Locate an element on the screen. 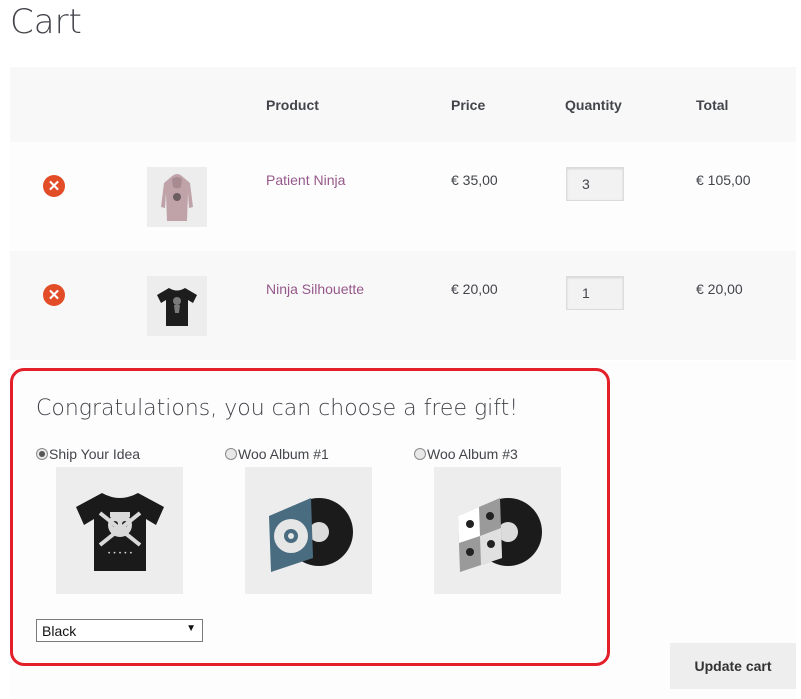  gift-option: Ship Your Idea • • • • • is located at coordinates (109, 520).